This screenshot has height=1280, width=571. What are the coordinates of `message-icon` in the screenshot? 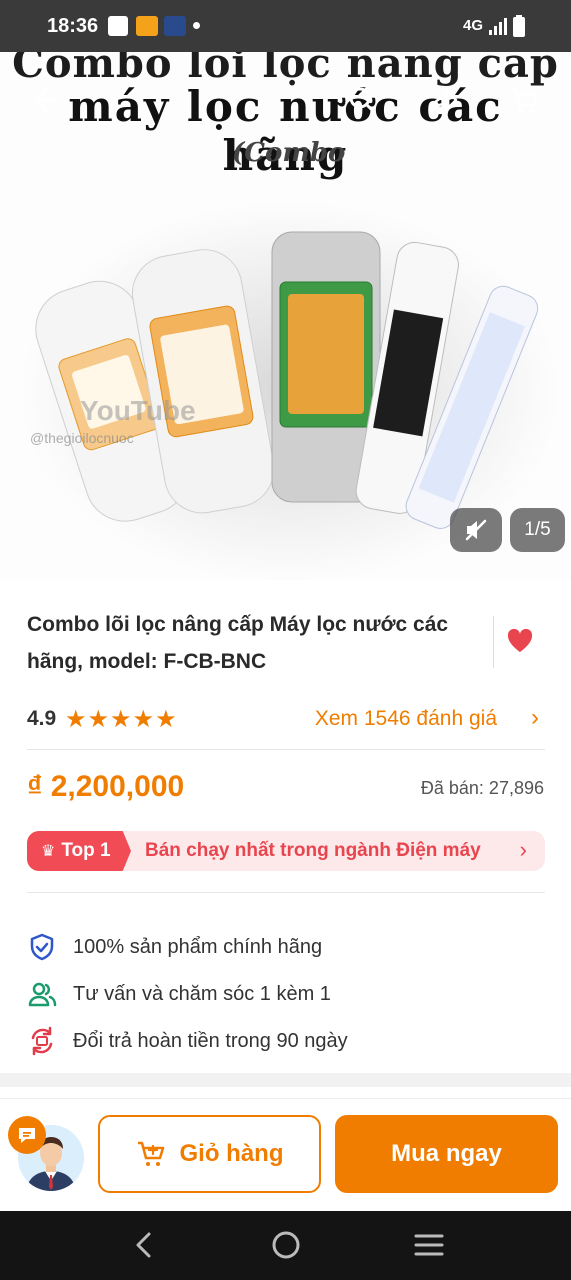 It's located at (118, 26).